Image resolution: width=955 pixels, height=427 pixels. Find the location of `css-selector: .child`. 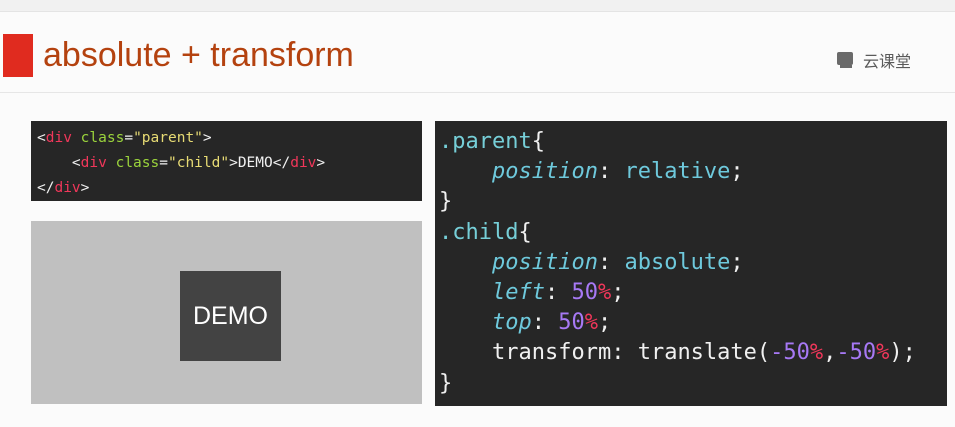

css-selector: .child is located at coordinates (479, 232).